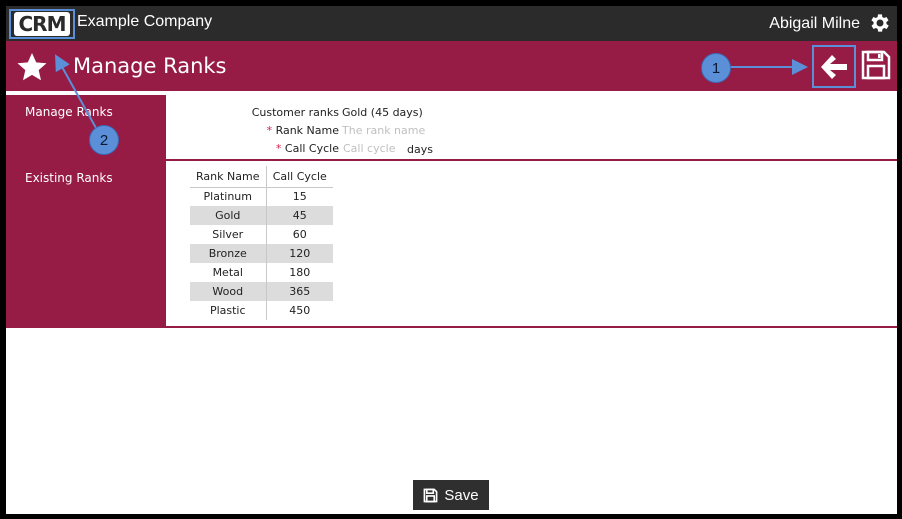  What do you see at coordinates (299, 215) in the screenshot?
I see `call-cycle-cell: 45` at bounding box center [299, 215].